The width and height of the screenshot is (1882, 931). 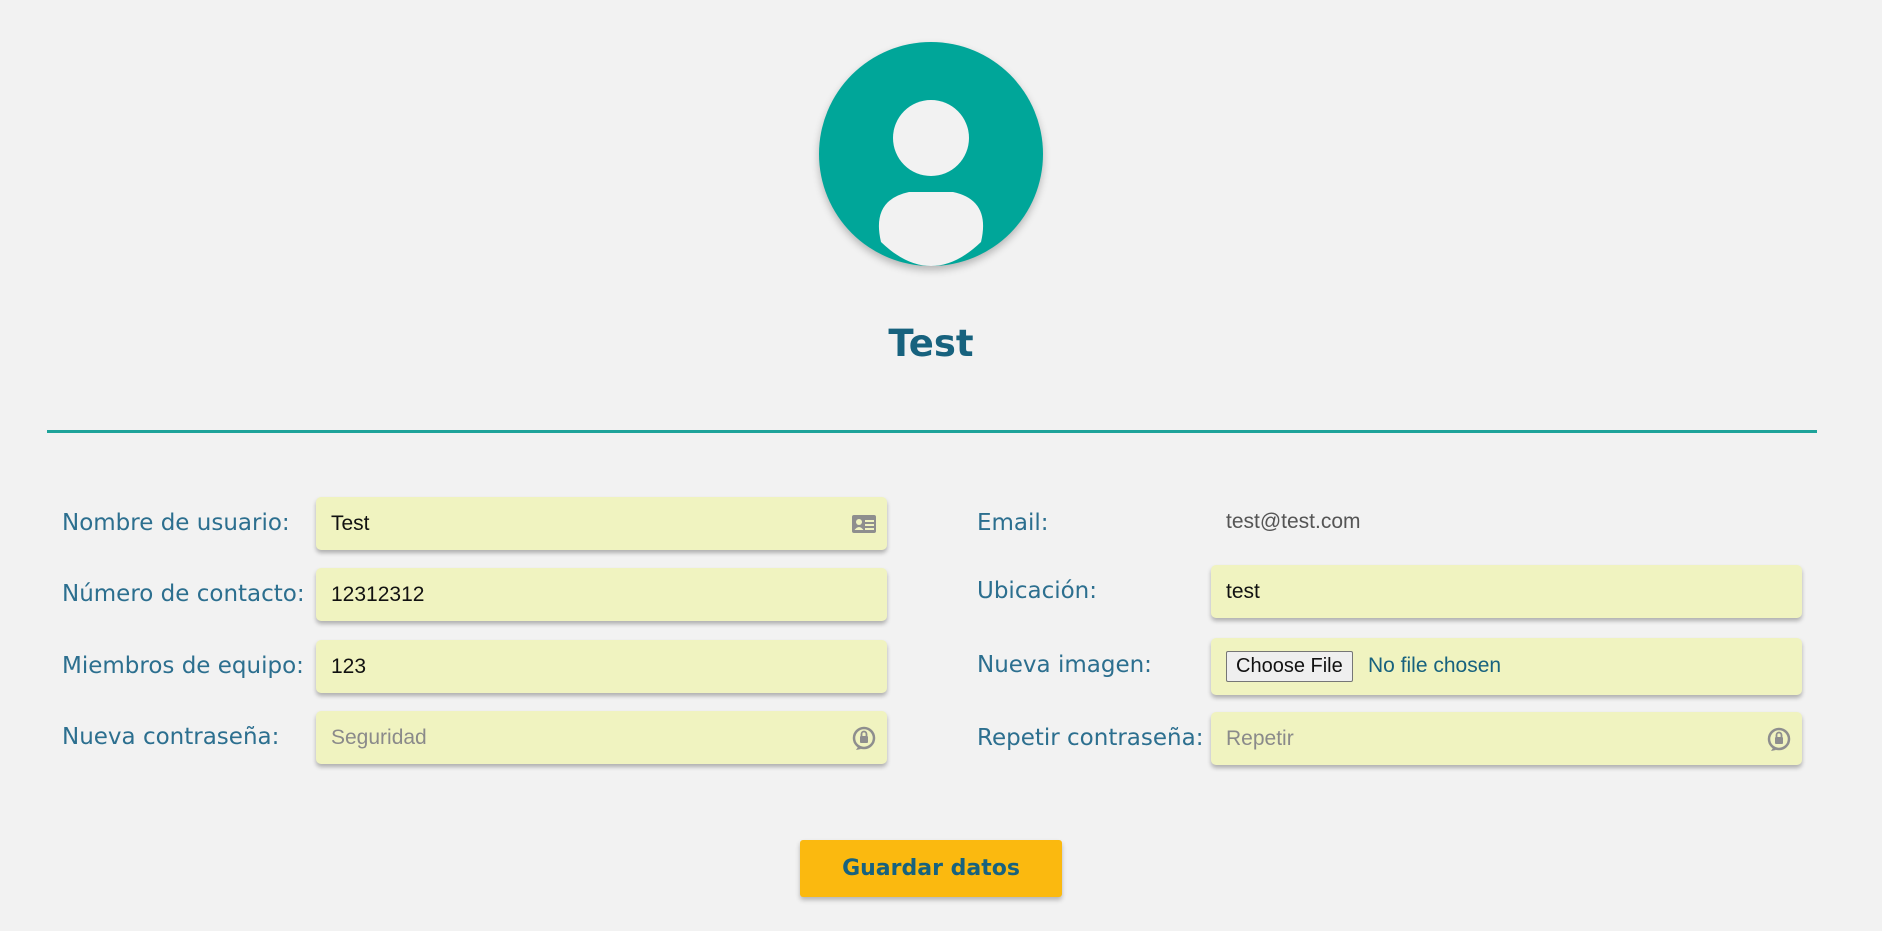 What do you see at coordinates (1037, 591) in the screenshot?
I see `location-label: Ubicación:` at bounding box center [1037, 591].